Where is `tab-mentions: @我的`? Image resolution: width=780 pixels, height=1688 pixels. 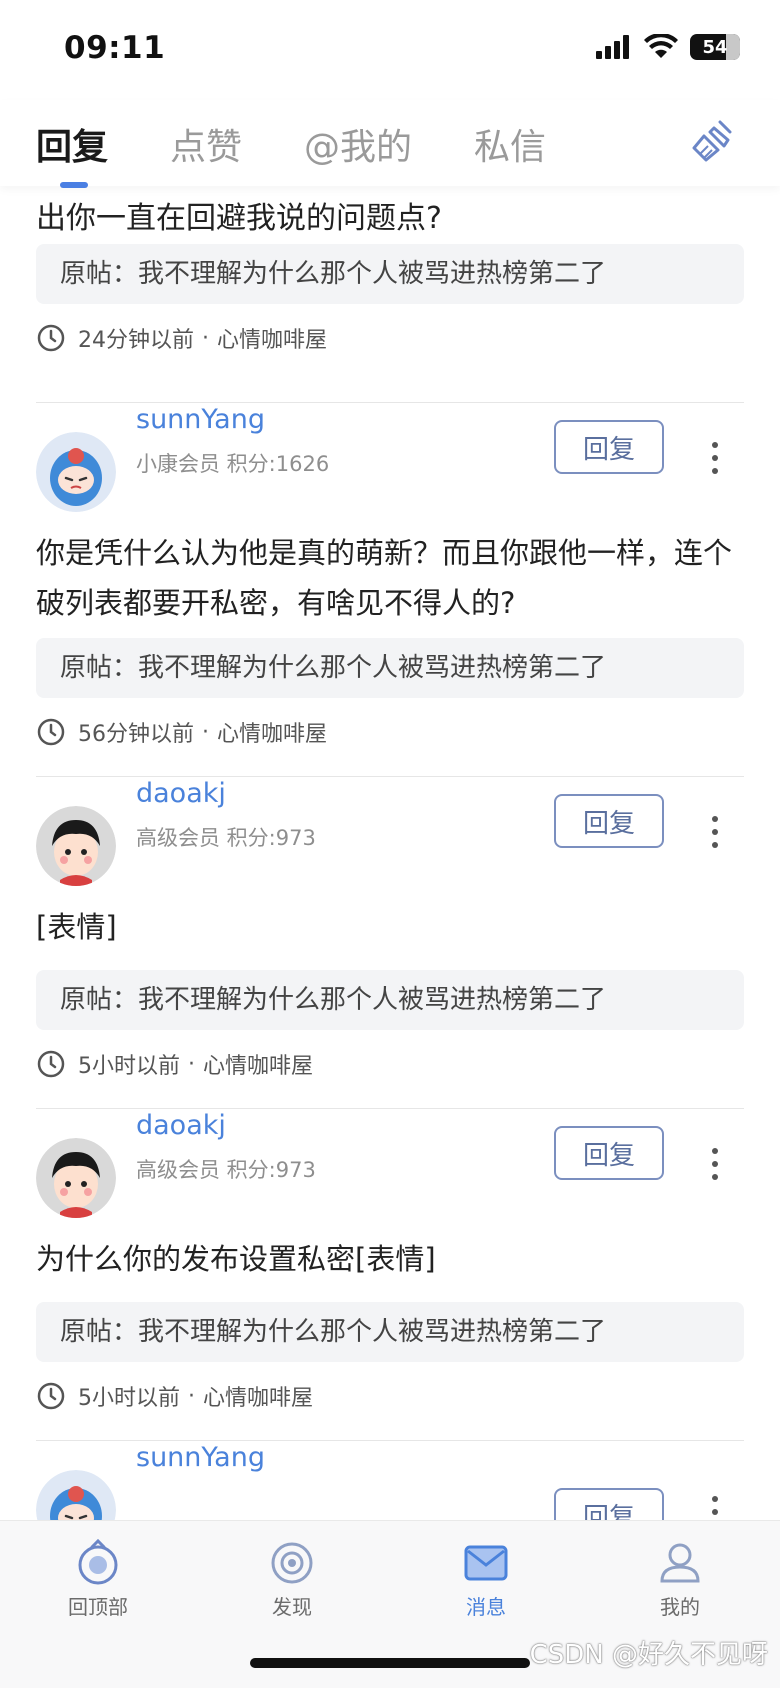
tab-mentions: @我的 is located at coordinates (358, 144).